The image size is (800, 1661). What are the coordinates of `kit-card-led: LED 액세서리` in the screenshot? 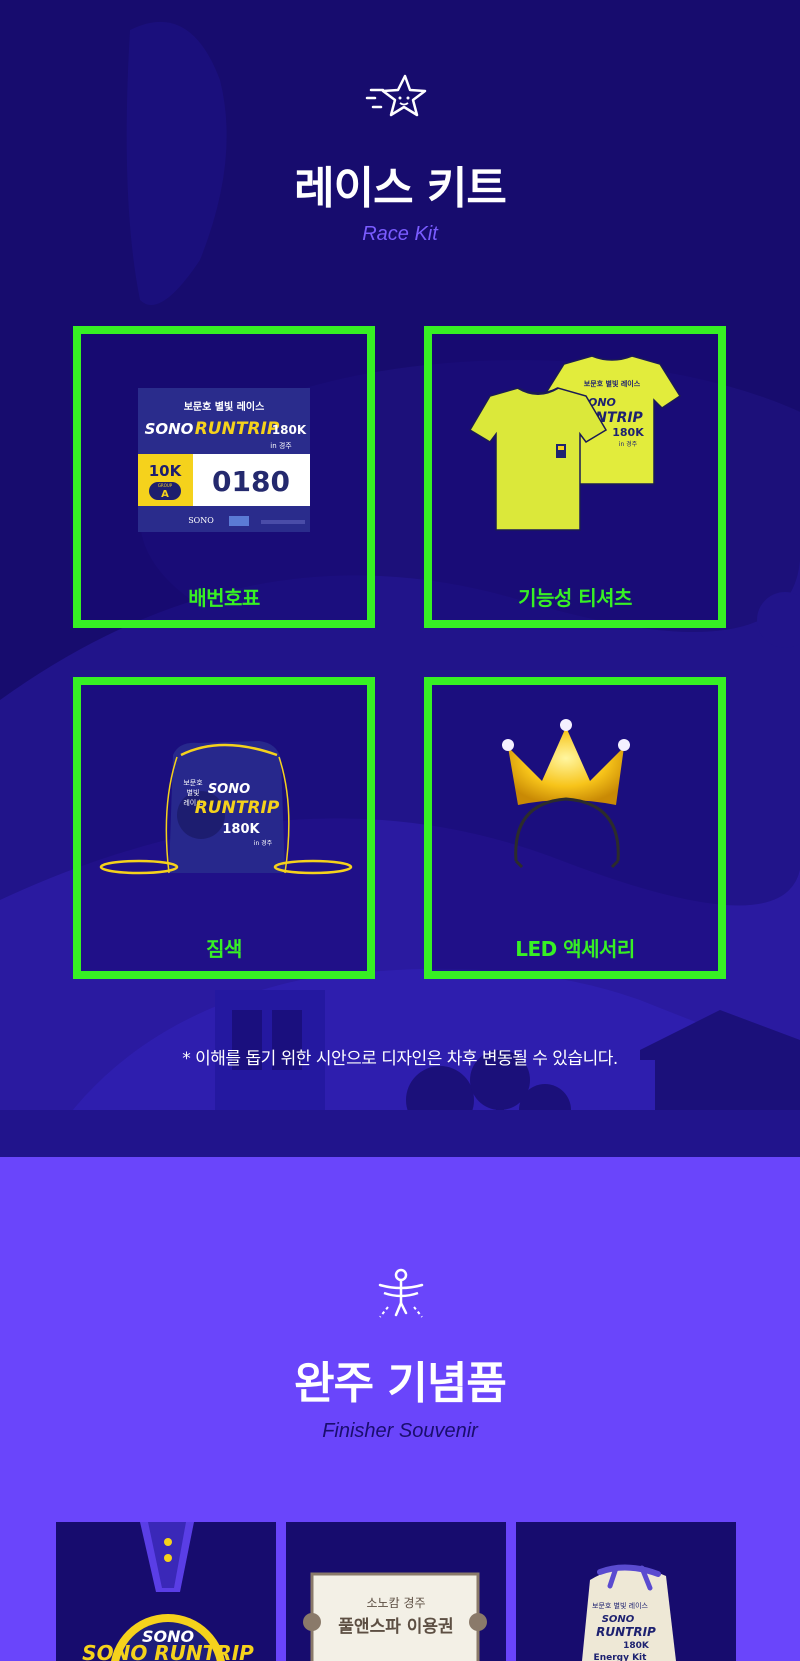 It's located at (575, 828).